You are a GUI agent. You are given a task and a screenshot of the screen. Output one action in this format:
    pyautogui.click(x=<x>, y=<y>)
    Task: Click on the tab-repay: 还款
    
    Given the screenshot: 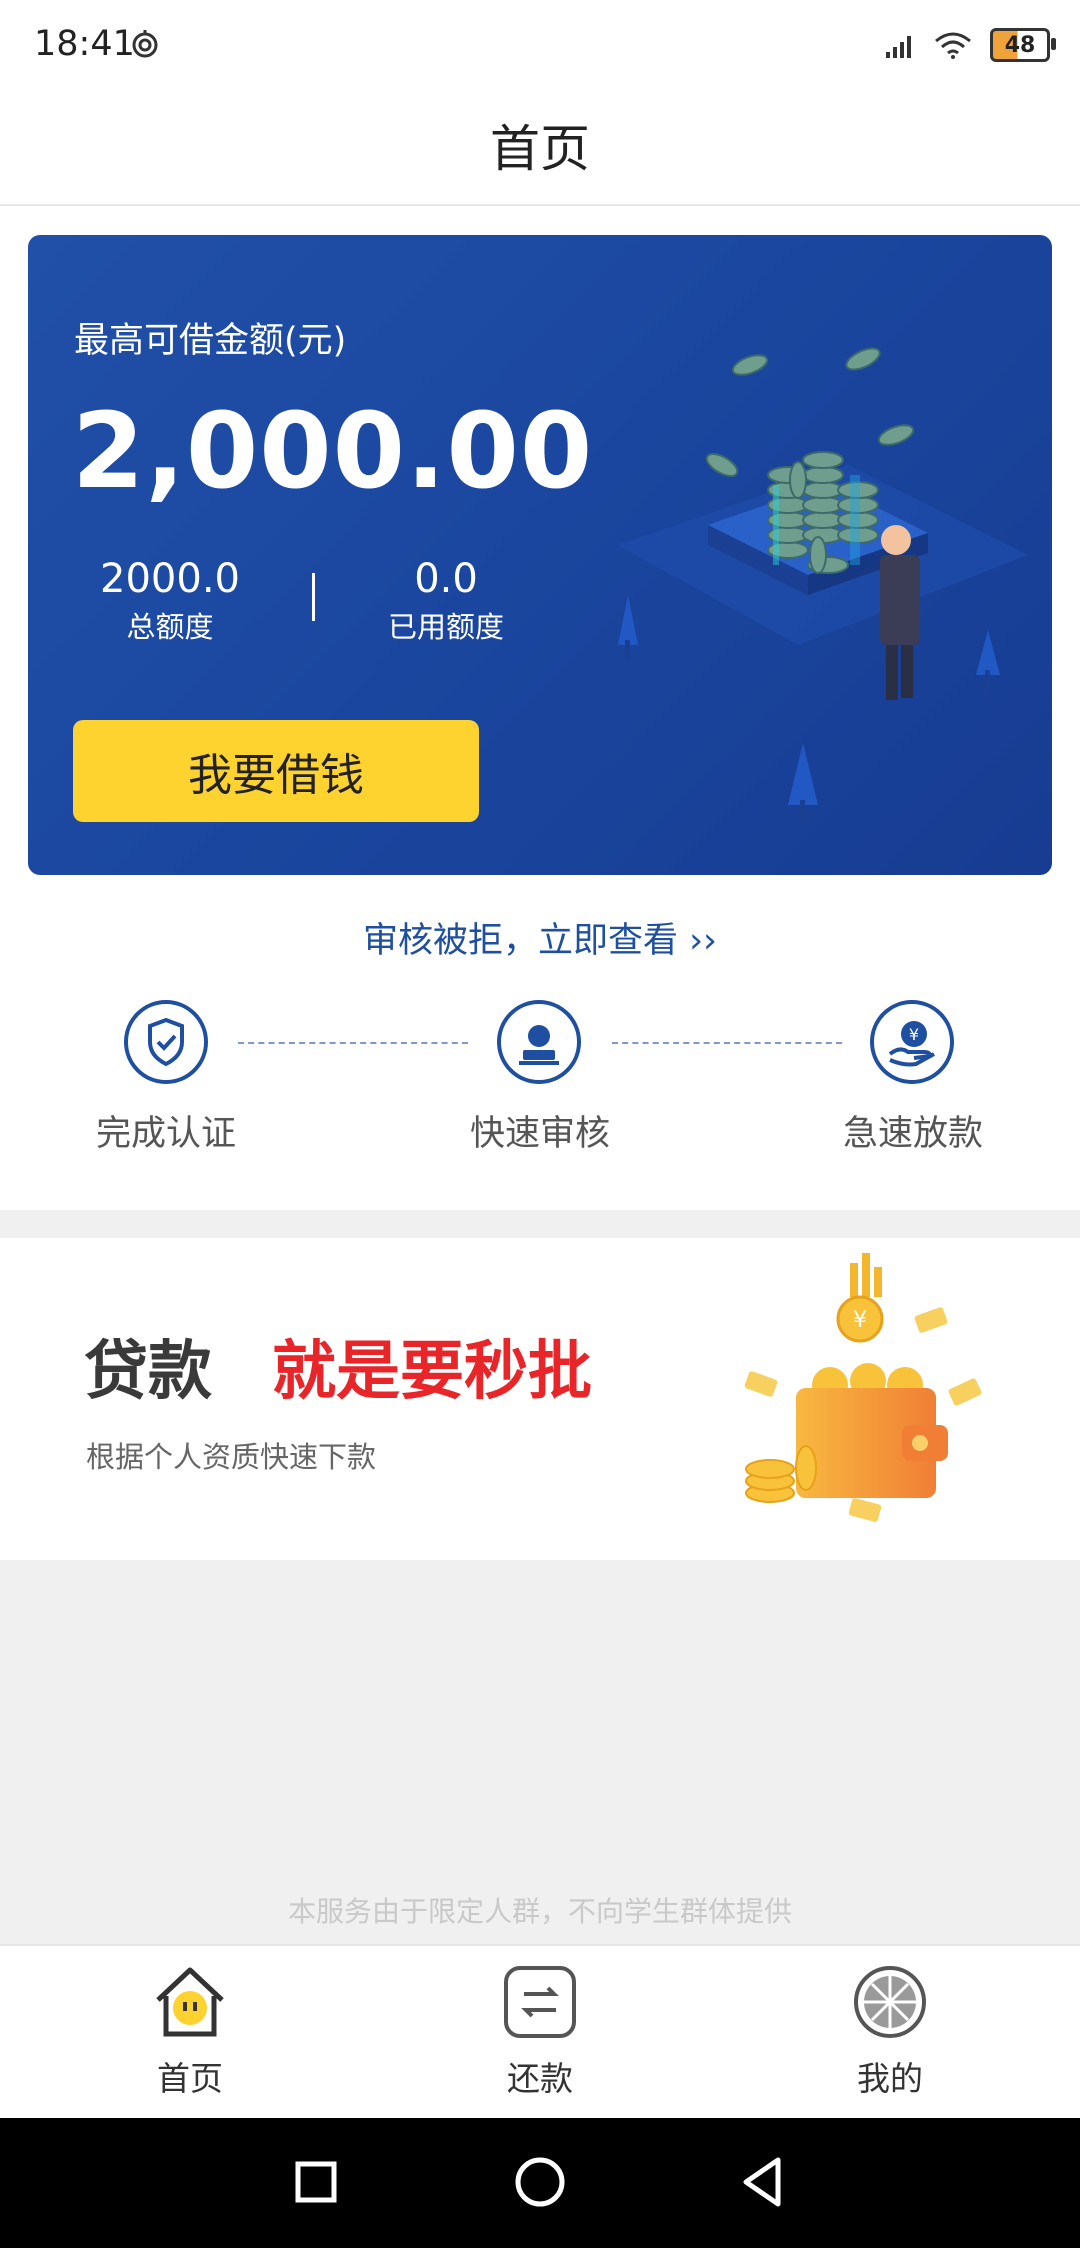 What is the action you would take?
    pyautogui.click(x=540, y=2031)
    